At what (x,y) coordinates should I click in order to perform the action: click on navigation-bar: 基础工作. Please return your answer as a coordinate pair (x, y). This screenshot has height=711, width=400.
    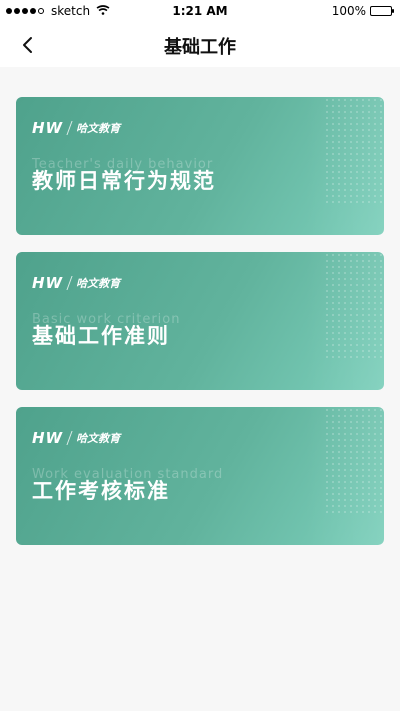
    Looking at the image, I should click on (200, 44).